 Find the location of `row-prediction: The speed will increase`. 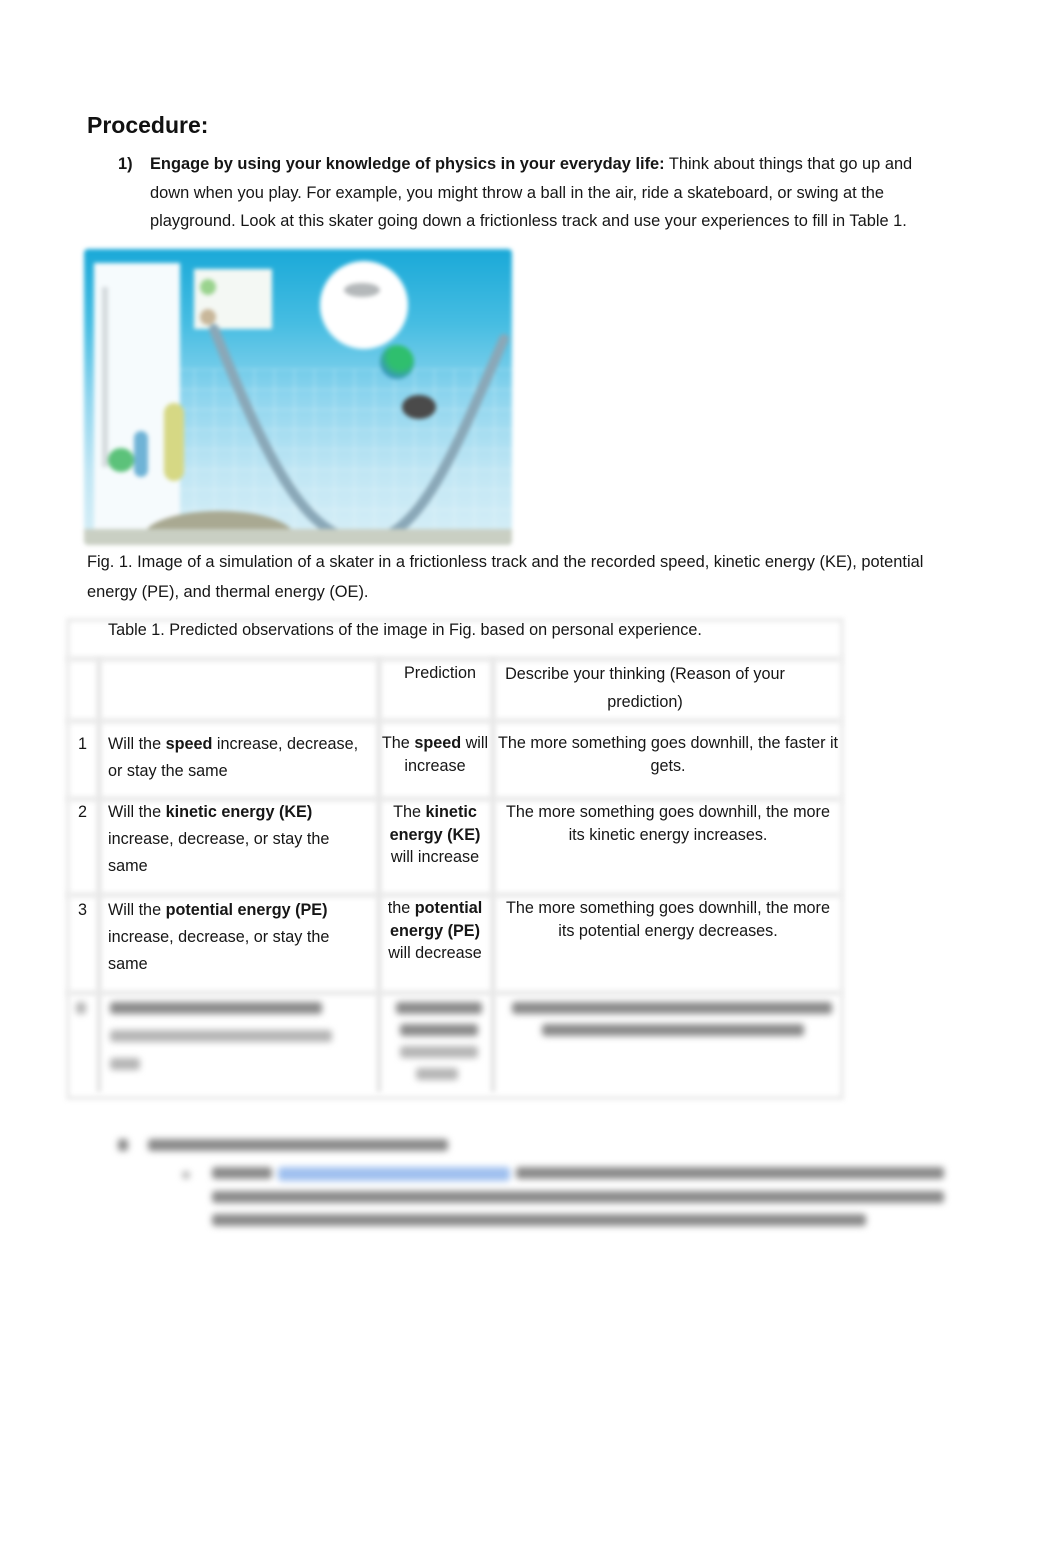

row-prediction: The speed will increase is located at coordinates (435, 754).